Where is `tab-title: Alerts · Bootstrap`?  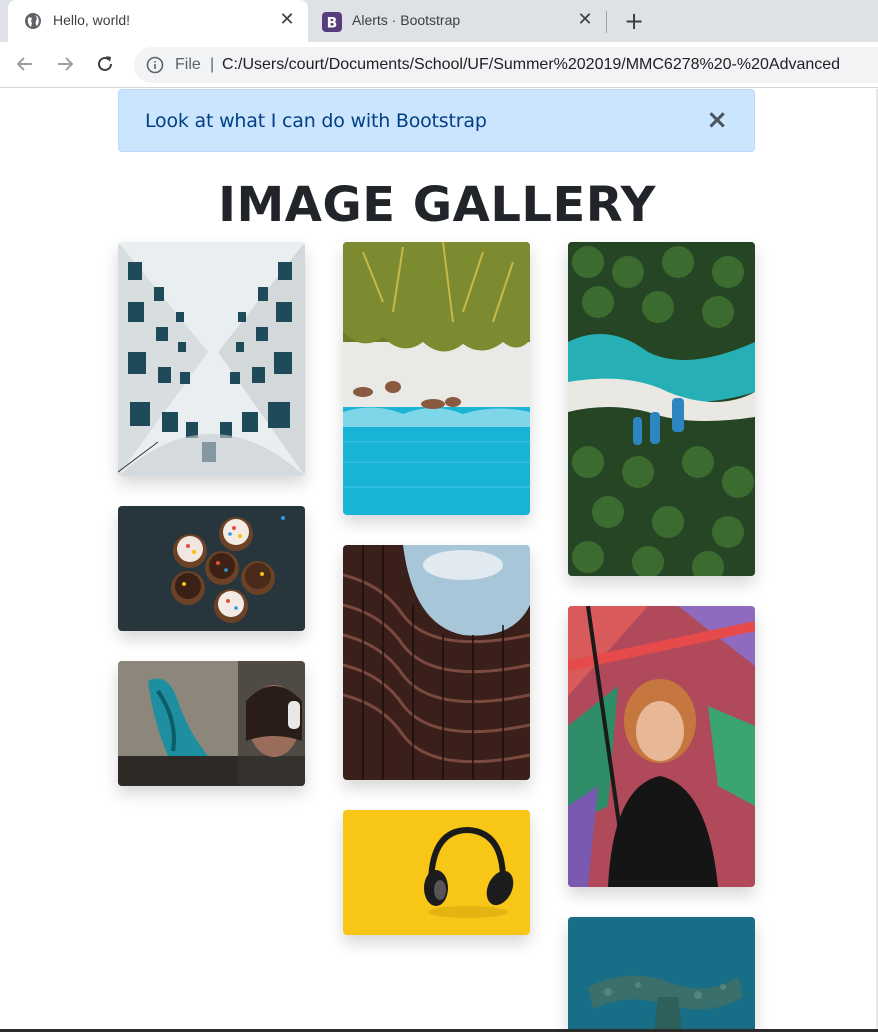 tab-title: Alerts · Bootstrap is located at coordinates (406, 20).